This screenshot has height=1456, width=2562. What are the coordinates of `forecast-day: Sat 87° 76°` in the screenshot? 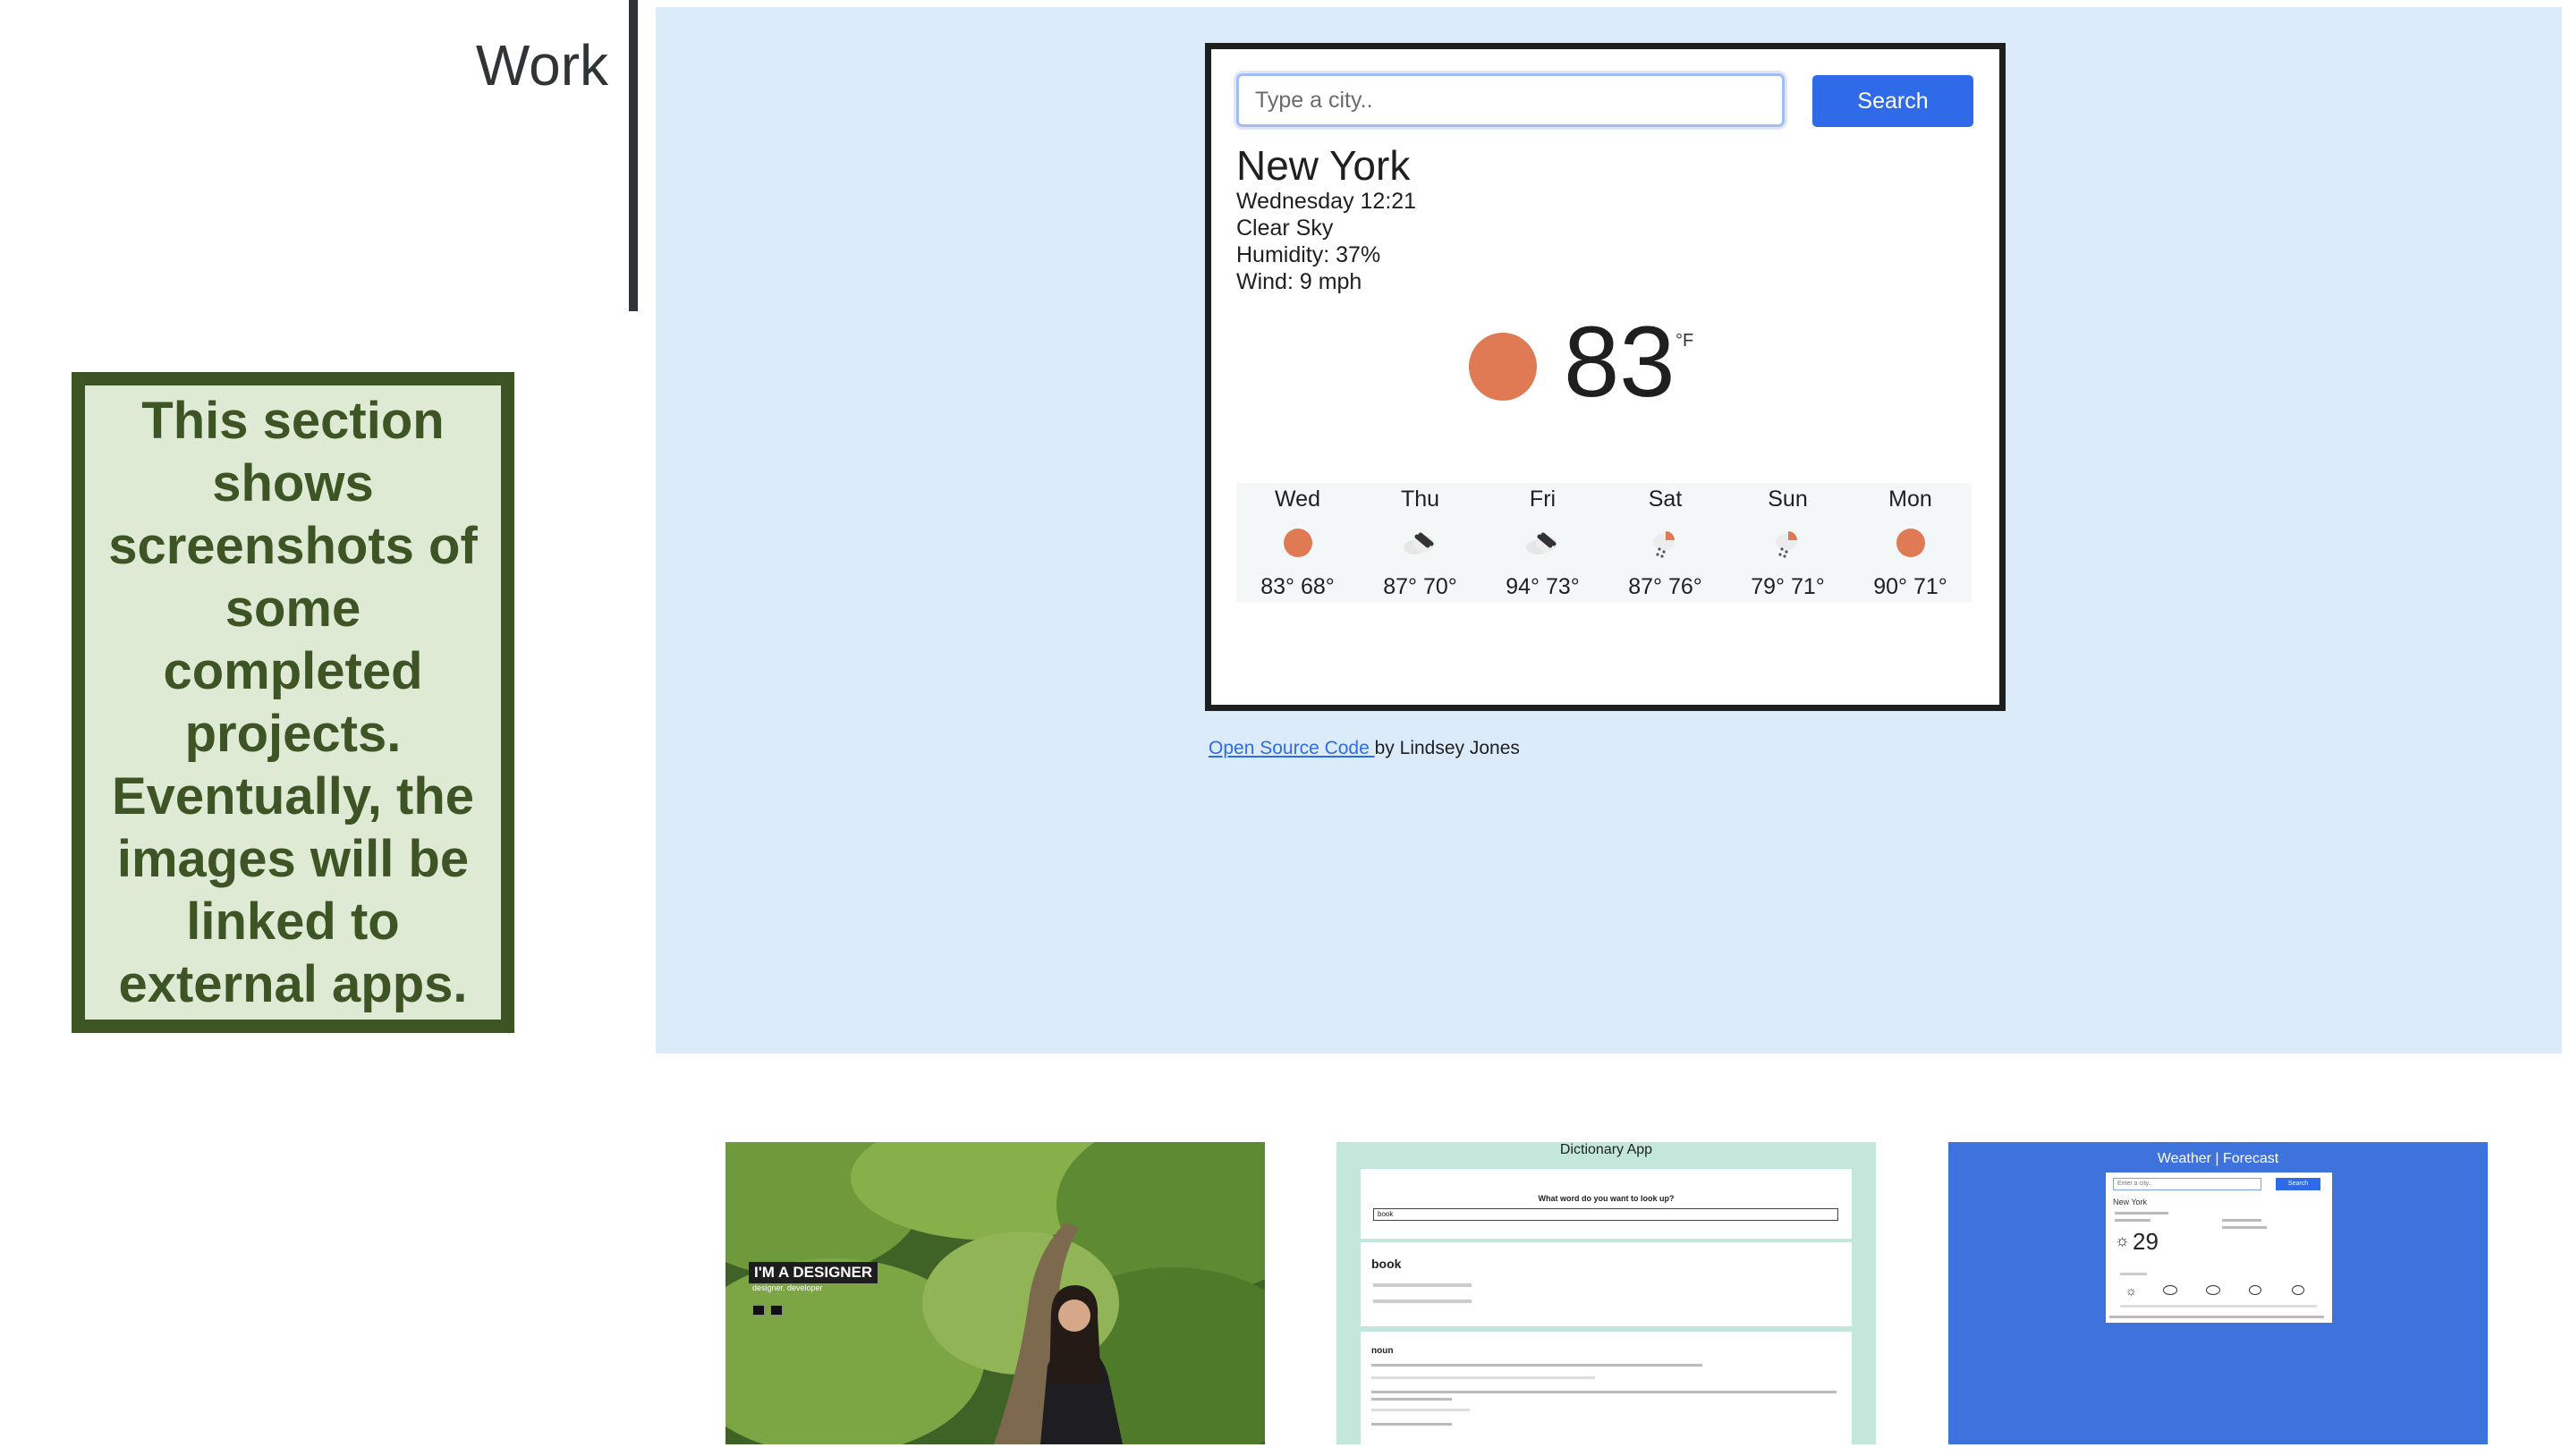 It's located at (1665, 543).